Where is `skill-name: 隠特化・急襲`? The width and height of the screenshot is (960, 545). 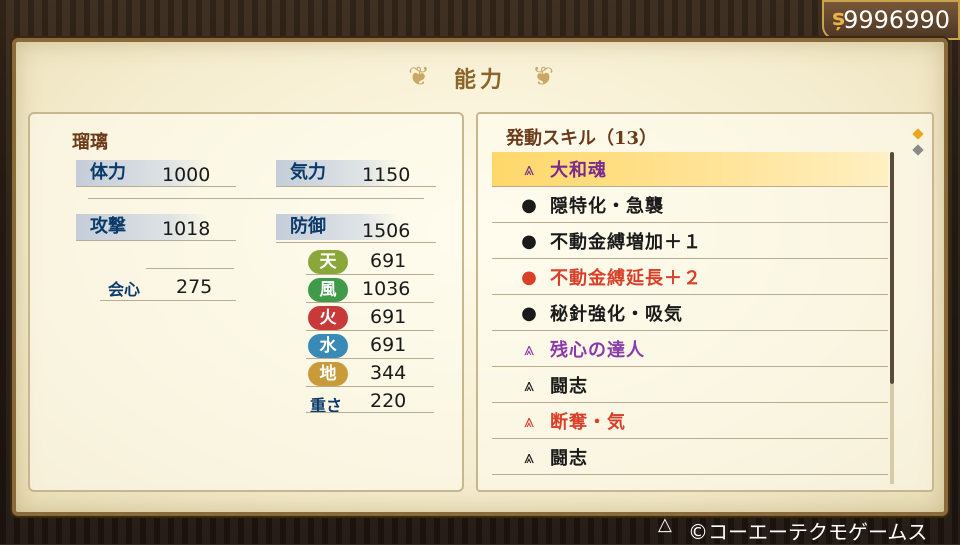 skill-name: 隠特化・急襲 is located at coordinates (607, 206).